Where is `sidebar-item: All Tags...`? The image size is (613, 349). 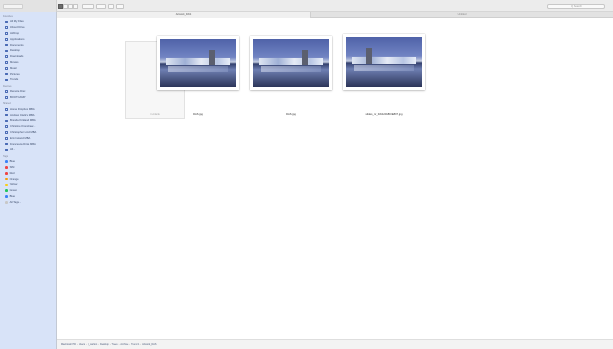 sidebar-item: All Tags... is located at coordinates (28, 202).